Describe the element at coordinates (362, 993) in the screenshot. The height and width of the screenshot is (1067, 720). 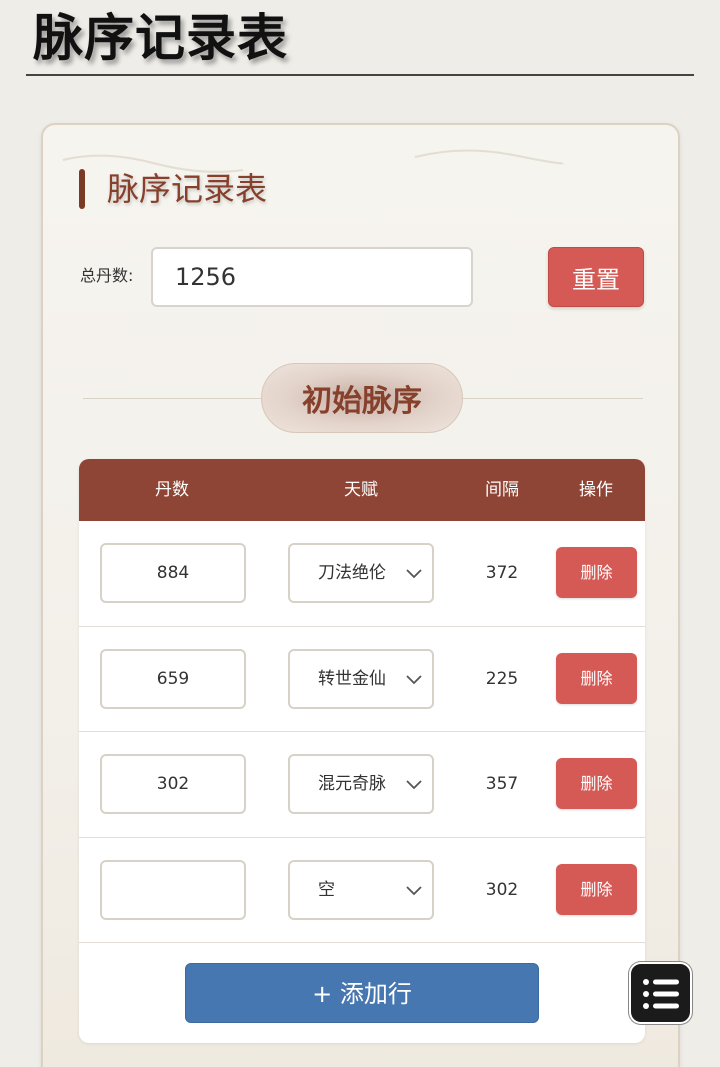
I see `add-row-button: + 添加行` at that location.